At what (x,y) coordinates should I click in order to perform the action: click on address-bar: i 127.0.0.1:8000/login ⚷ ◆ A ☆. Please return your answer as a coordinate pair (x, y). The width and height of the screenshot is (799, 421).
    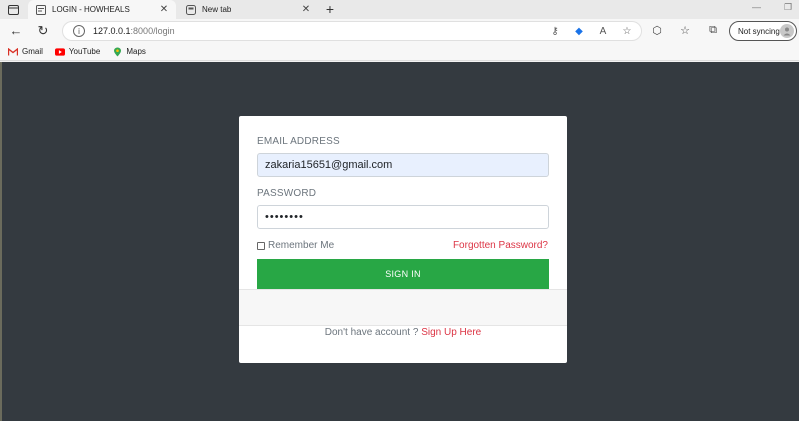
    Looking at the image, I should click on (352, 31).